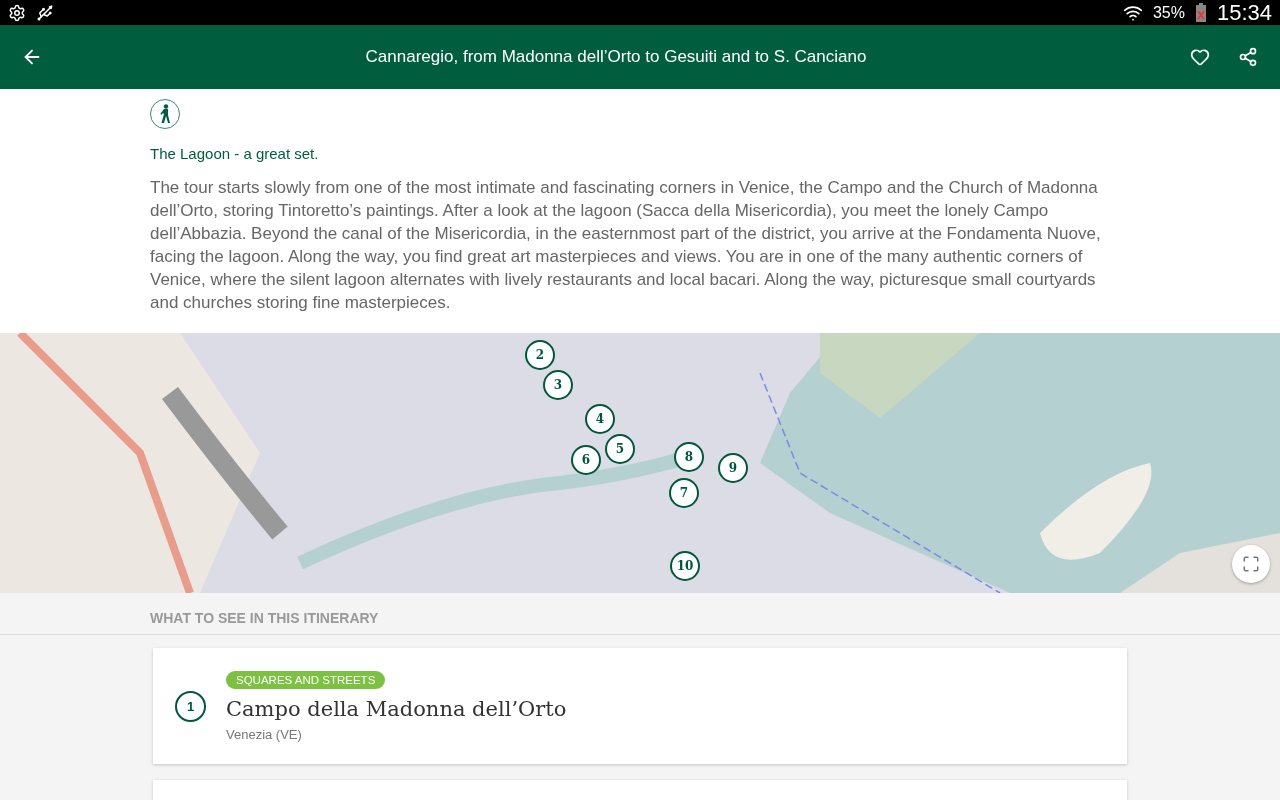 The width and height of the screenshot is (1280, 800). Describe the element at coordinates (626, 245) in the screenshot. I see `tour-description: The tour starts slowly from one of the most intimate and fascinating corners in Venice, the Campo and the Church of Madonna dell’Orto, storing Tintoretto’s paintings. After a look at the lagoon (Sacca della Misericordia), you meet the lonely Campo dell’Abbazia. Beyond the canal of the Misericordia, in the easternmost part of the district, you arrive at the Fondamenta Nuove, facing the lagoon. Along the way, you find great art masterpieces and views. You are in one of the many authentic corners of Venice, where the silent lagoon alternates with lively restaurants and local bacari. Along the way, picturesque small courtyards and churches storing fine masterpieces.` at that location.